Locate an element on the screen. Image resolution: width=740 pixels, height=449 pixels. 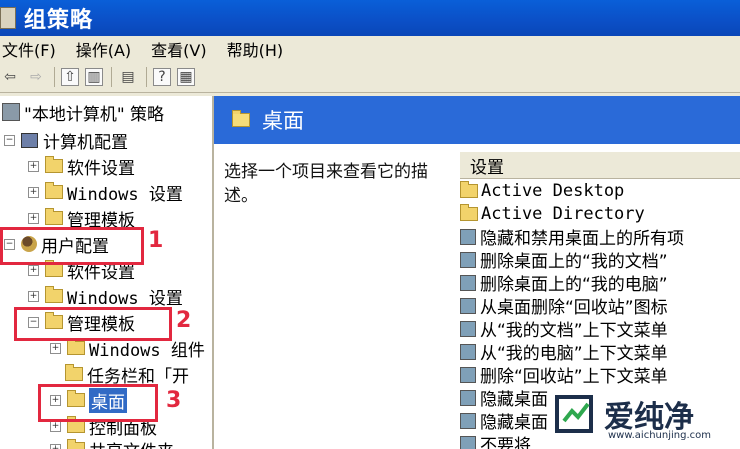
list-item-label: Active Desktop is located at coordinates (553, 190).